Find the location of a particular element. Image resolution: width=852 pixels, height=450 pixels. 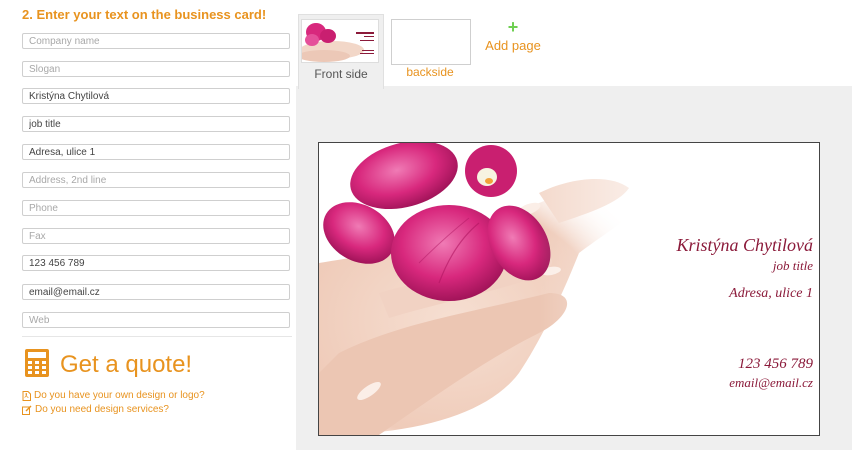

design-services-link: Do you need design services? is located at coordinates (95, 409).